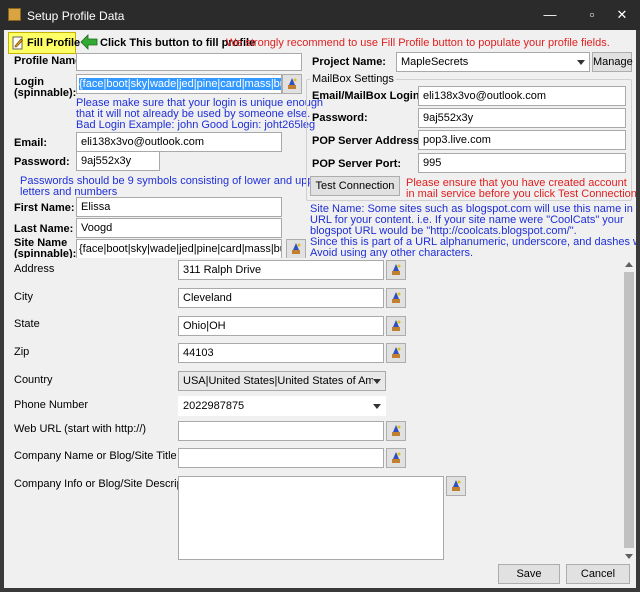  What do you see at coordinates (522, 118) in the screenshot?
I see `mailbox-password-input: 9aj552x3y` at bounding box center [522, 118].